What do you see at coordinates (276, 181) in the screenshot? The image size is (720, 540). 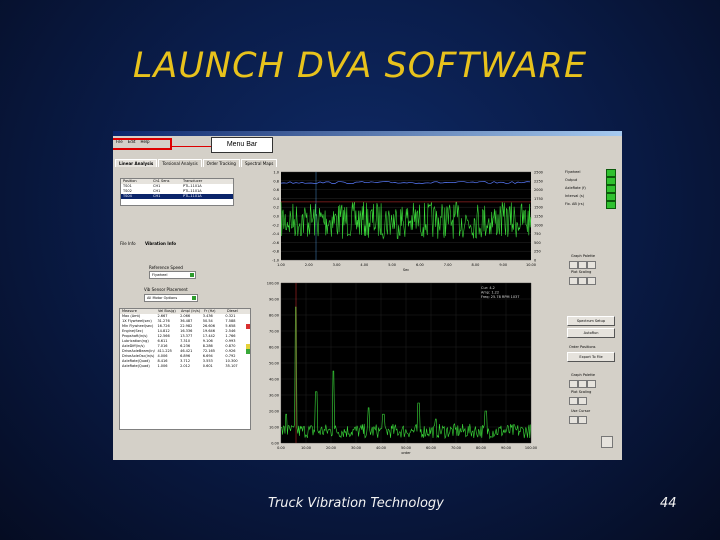 I see `y-tick-label: 0.8` at bounding box center [276, 181].